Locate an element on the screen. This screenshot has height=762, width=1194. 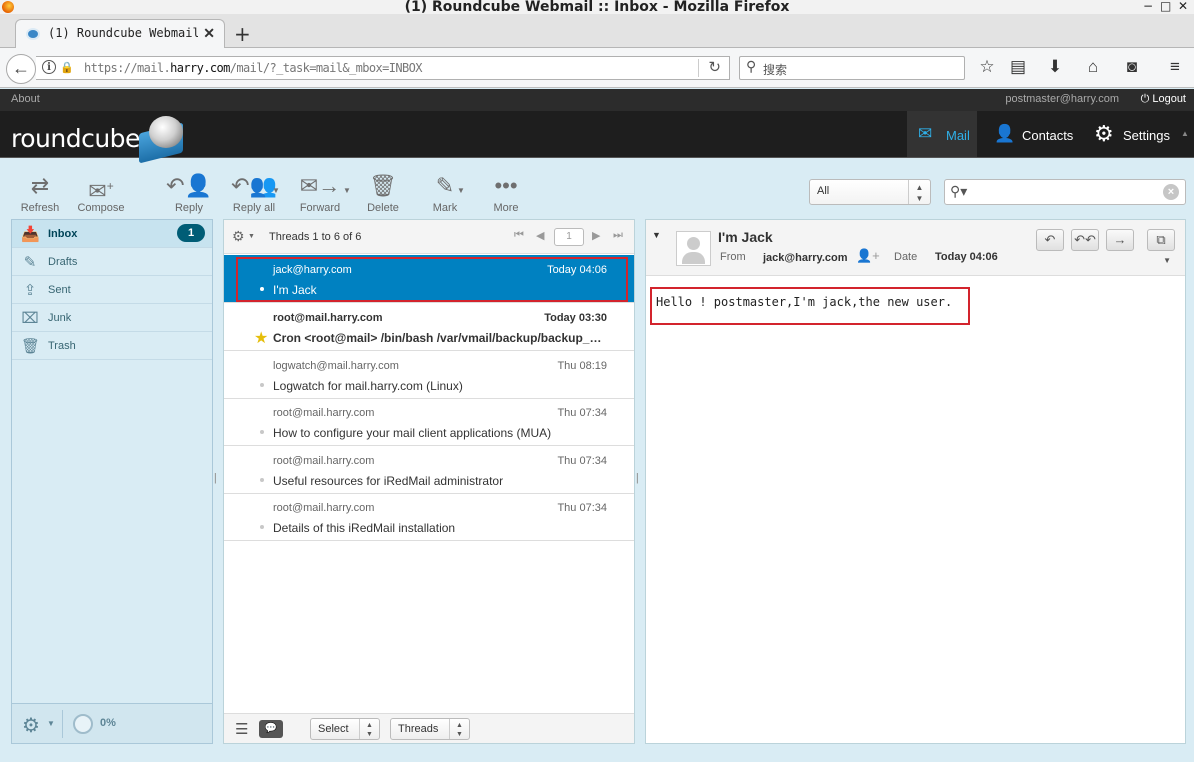
folder-inbox: 📥 Inbox 1 is located at coordinates (112, 234).